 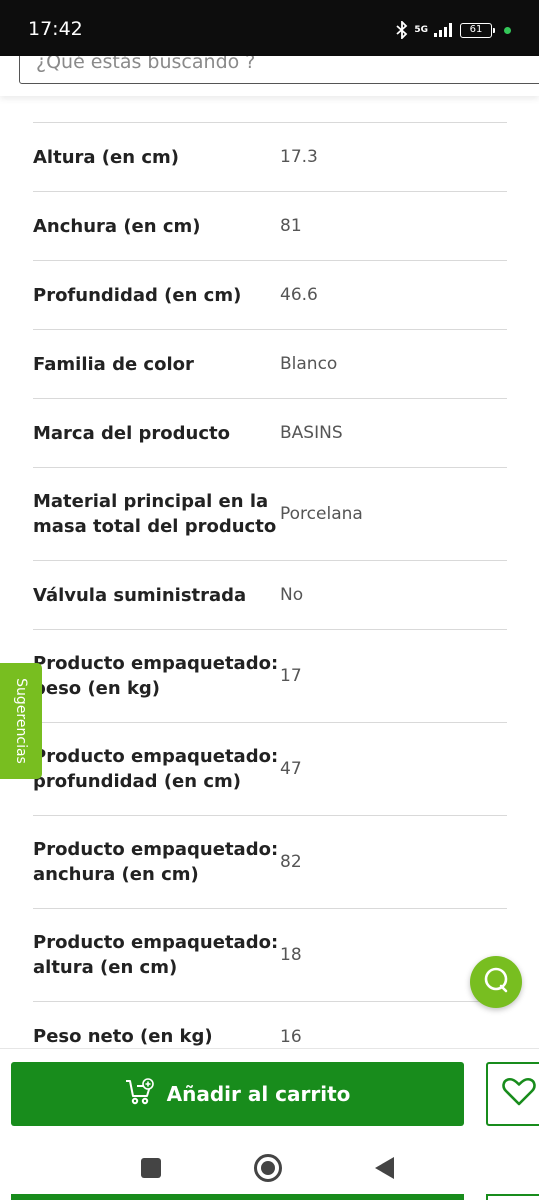 What do you see at coordinates (321, 514) in the screenshot?
I see `spec-value: Porcelana` at bounding box center [321, 514].